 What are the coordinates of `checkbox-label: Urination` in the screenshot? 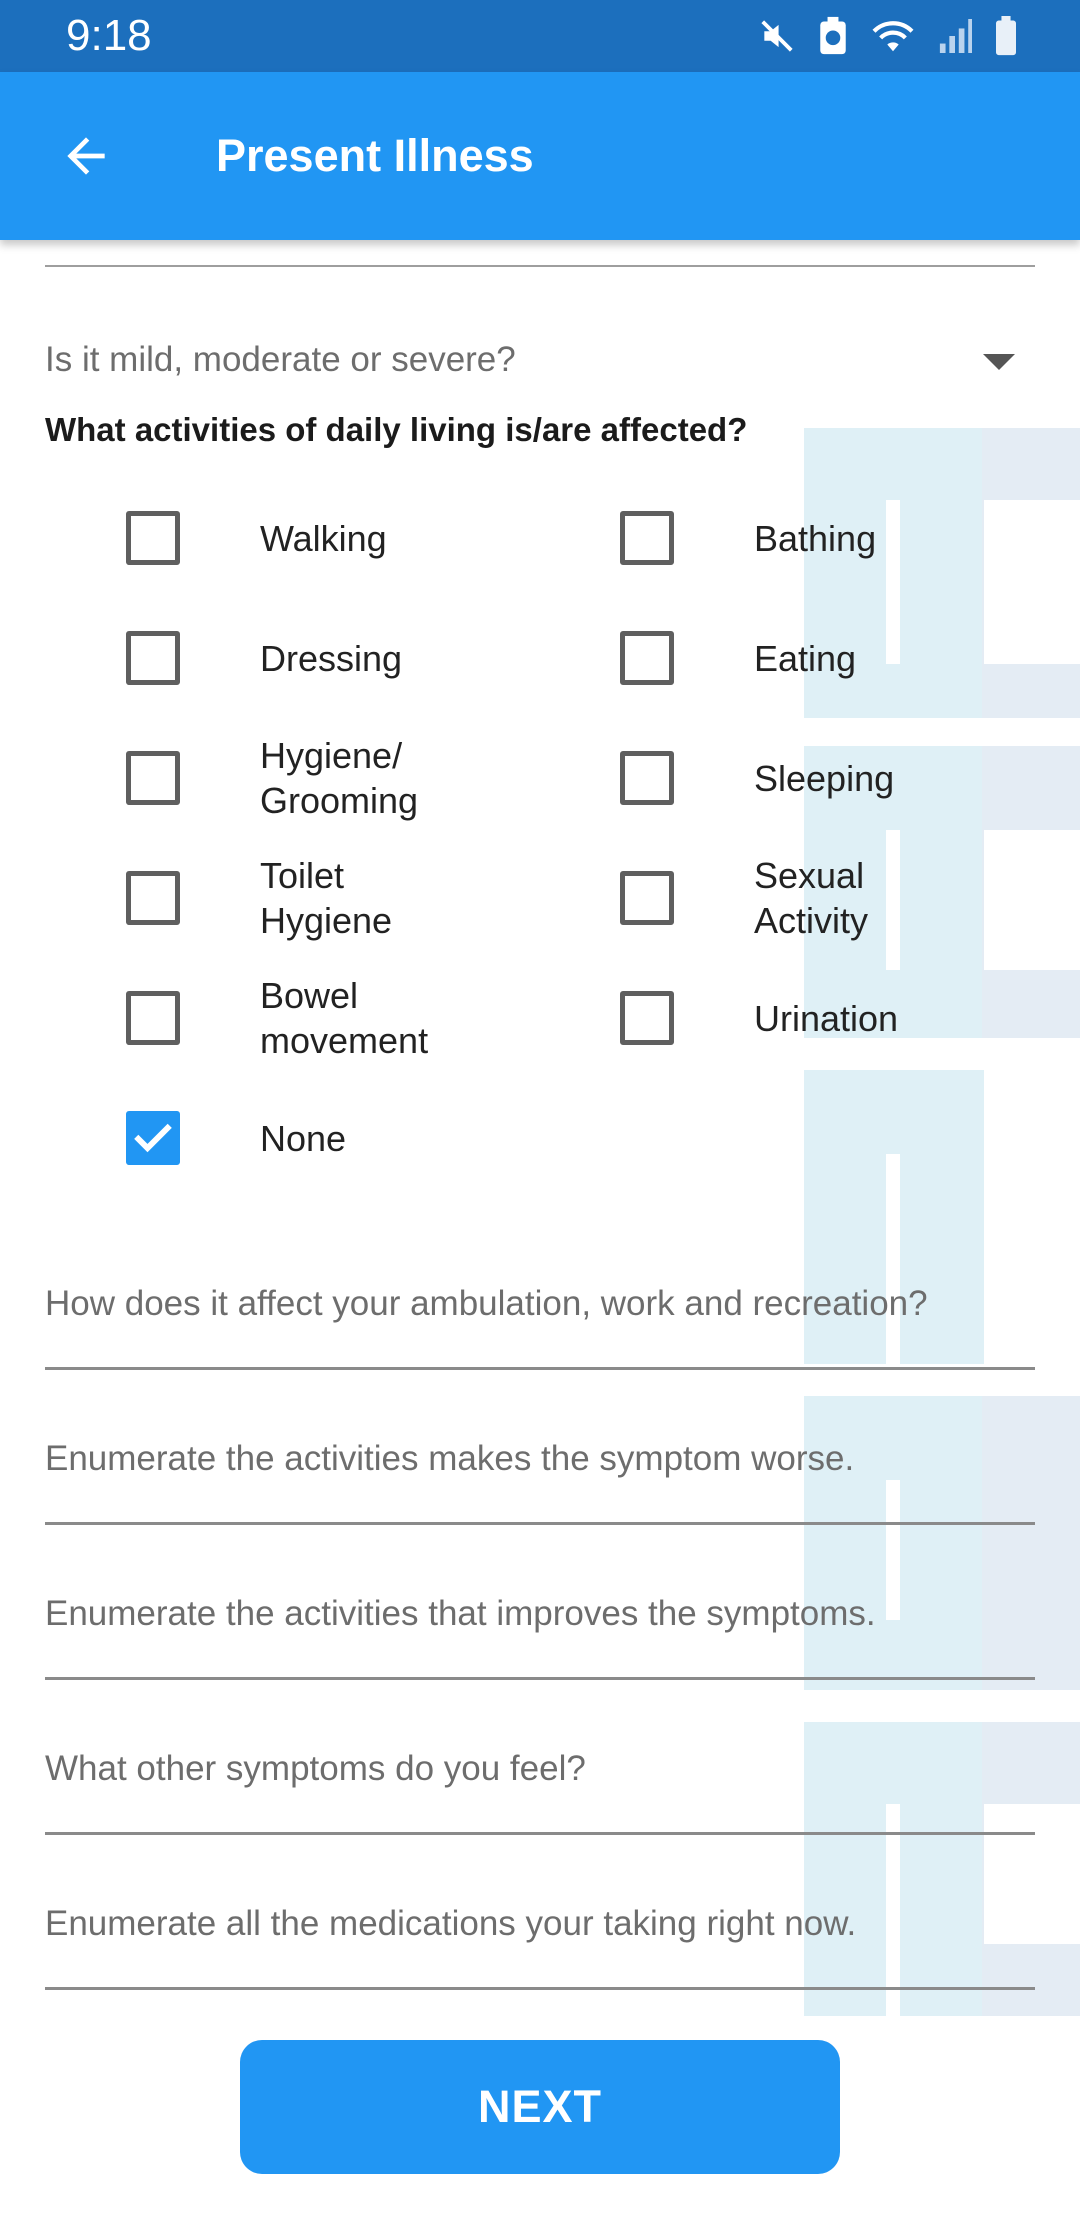 It's located at (826, 1018).